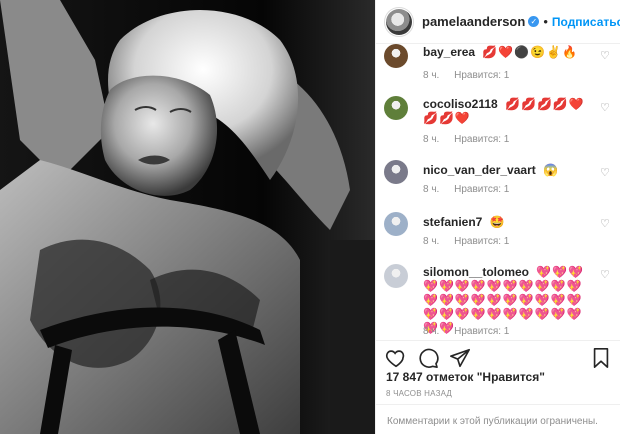  Describe the element at coordinates (449, 52) in the screenshot. I see `commenter-username: bay_erea` at that location.